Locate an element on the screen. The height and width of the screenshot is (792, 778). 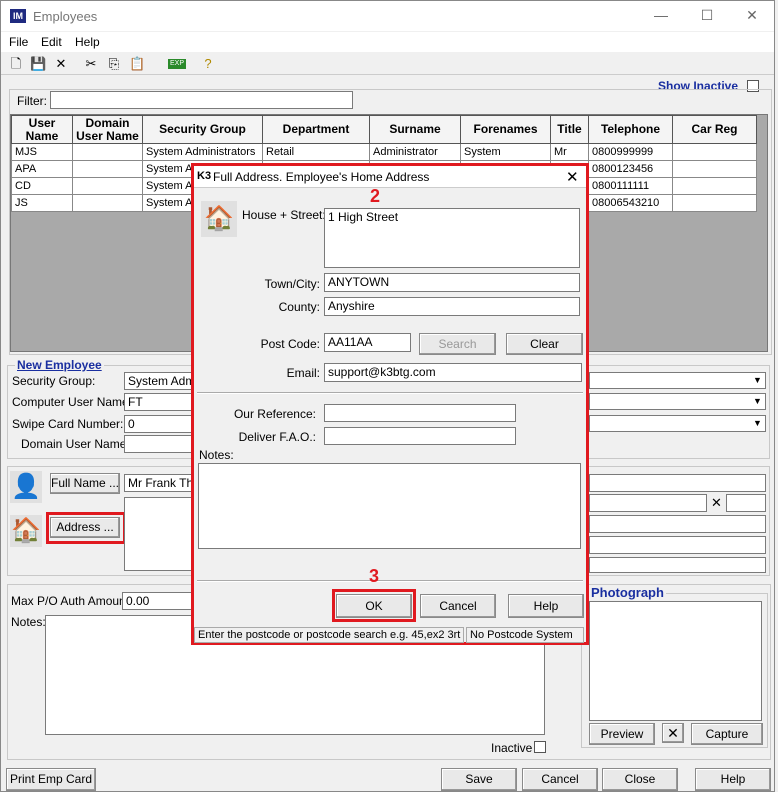
table-cell: System Administrators is located at coordinates (202, 152).